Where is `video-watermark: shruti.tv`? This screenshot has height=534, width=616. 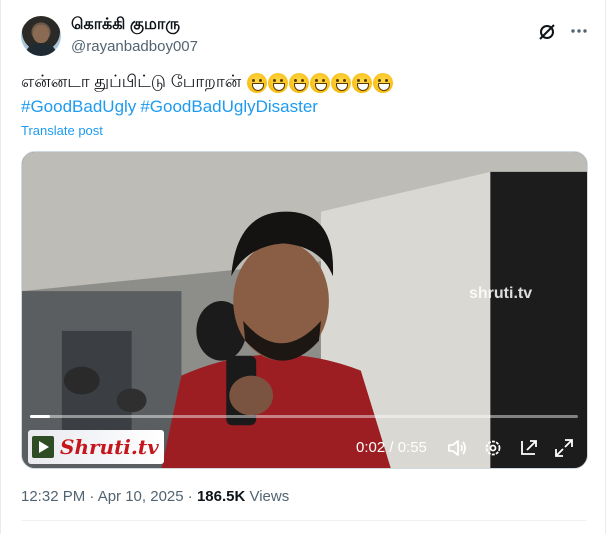
video-watermark: shruti.tv is located at coordinates (501, 293).